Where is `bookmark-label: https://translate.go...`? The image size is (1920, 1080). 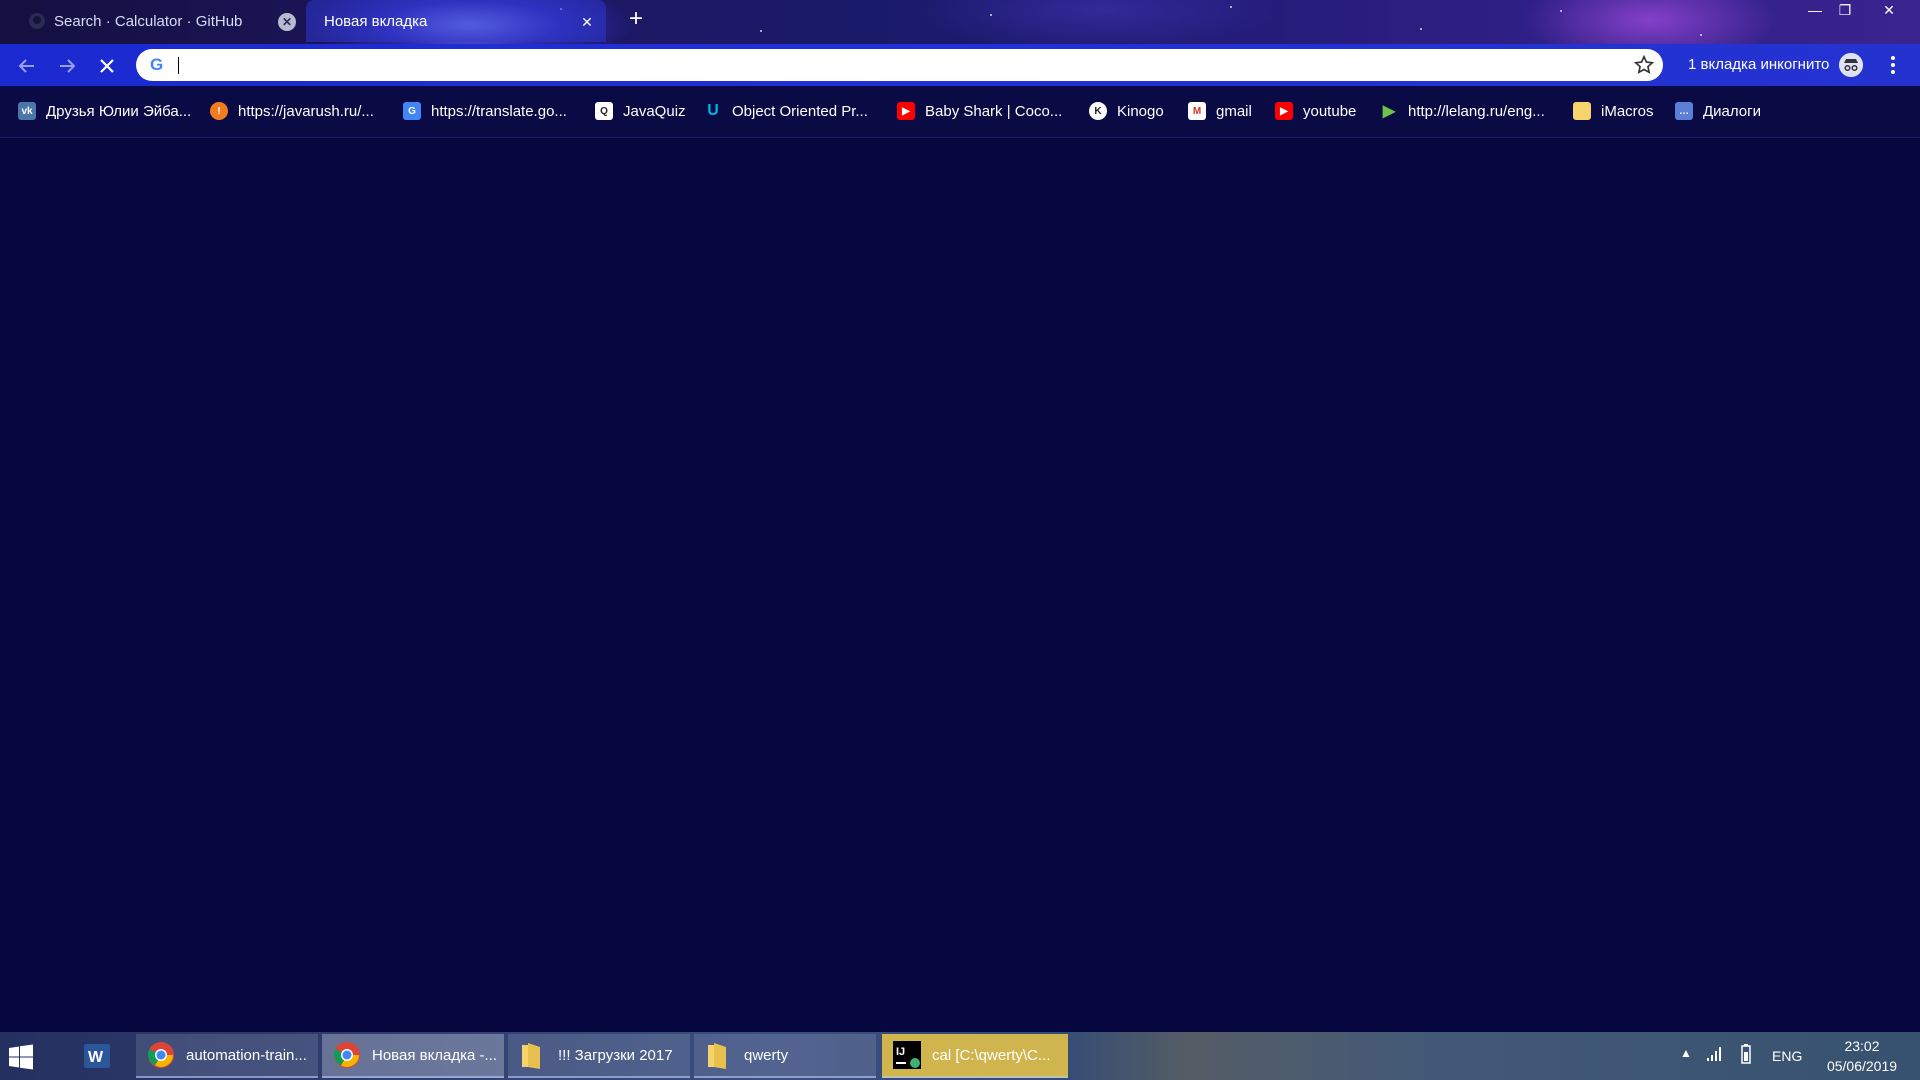
bookmark-label: https://translate.go... is located at coordinates (499, 111).